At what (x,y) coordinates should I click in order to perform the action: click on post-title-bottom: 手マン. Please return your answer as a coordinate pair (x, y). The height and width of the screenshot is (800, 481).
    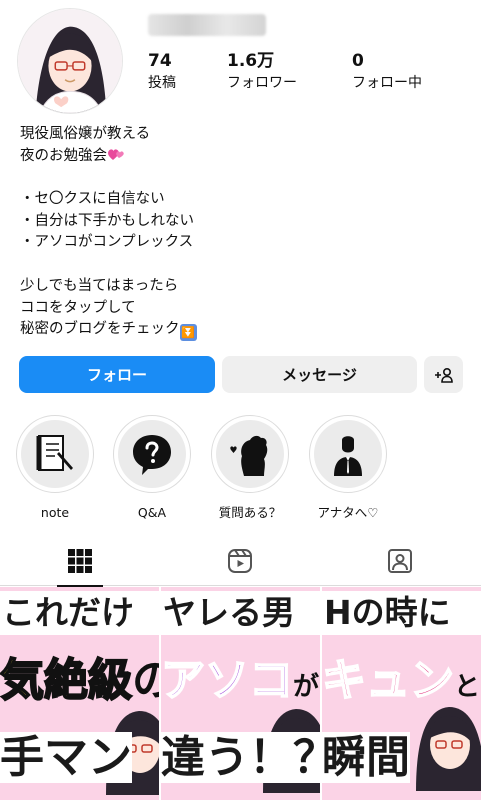
    Looking at the image, I should click on (66, 758).